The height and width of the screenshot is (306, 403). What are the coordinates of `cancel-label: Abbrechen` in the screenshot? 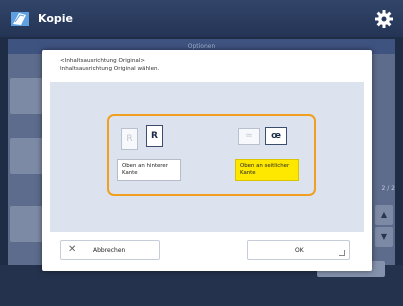 It's located at (109, 250).